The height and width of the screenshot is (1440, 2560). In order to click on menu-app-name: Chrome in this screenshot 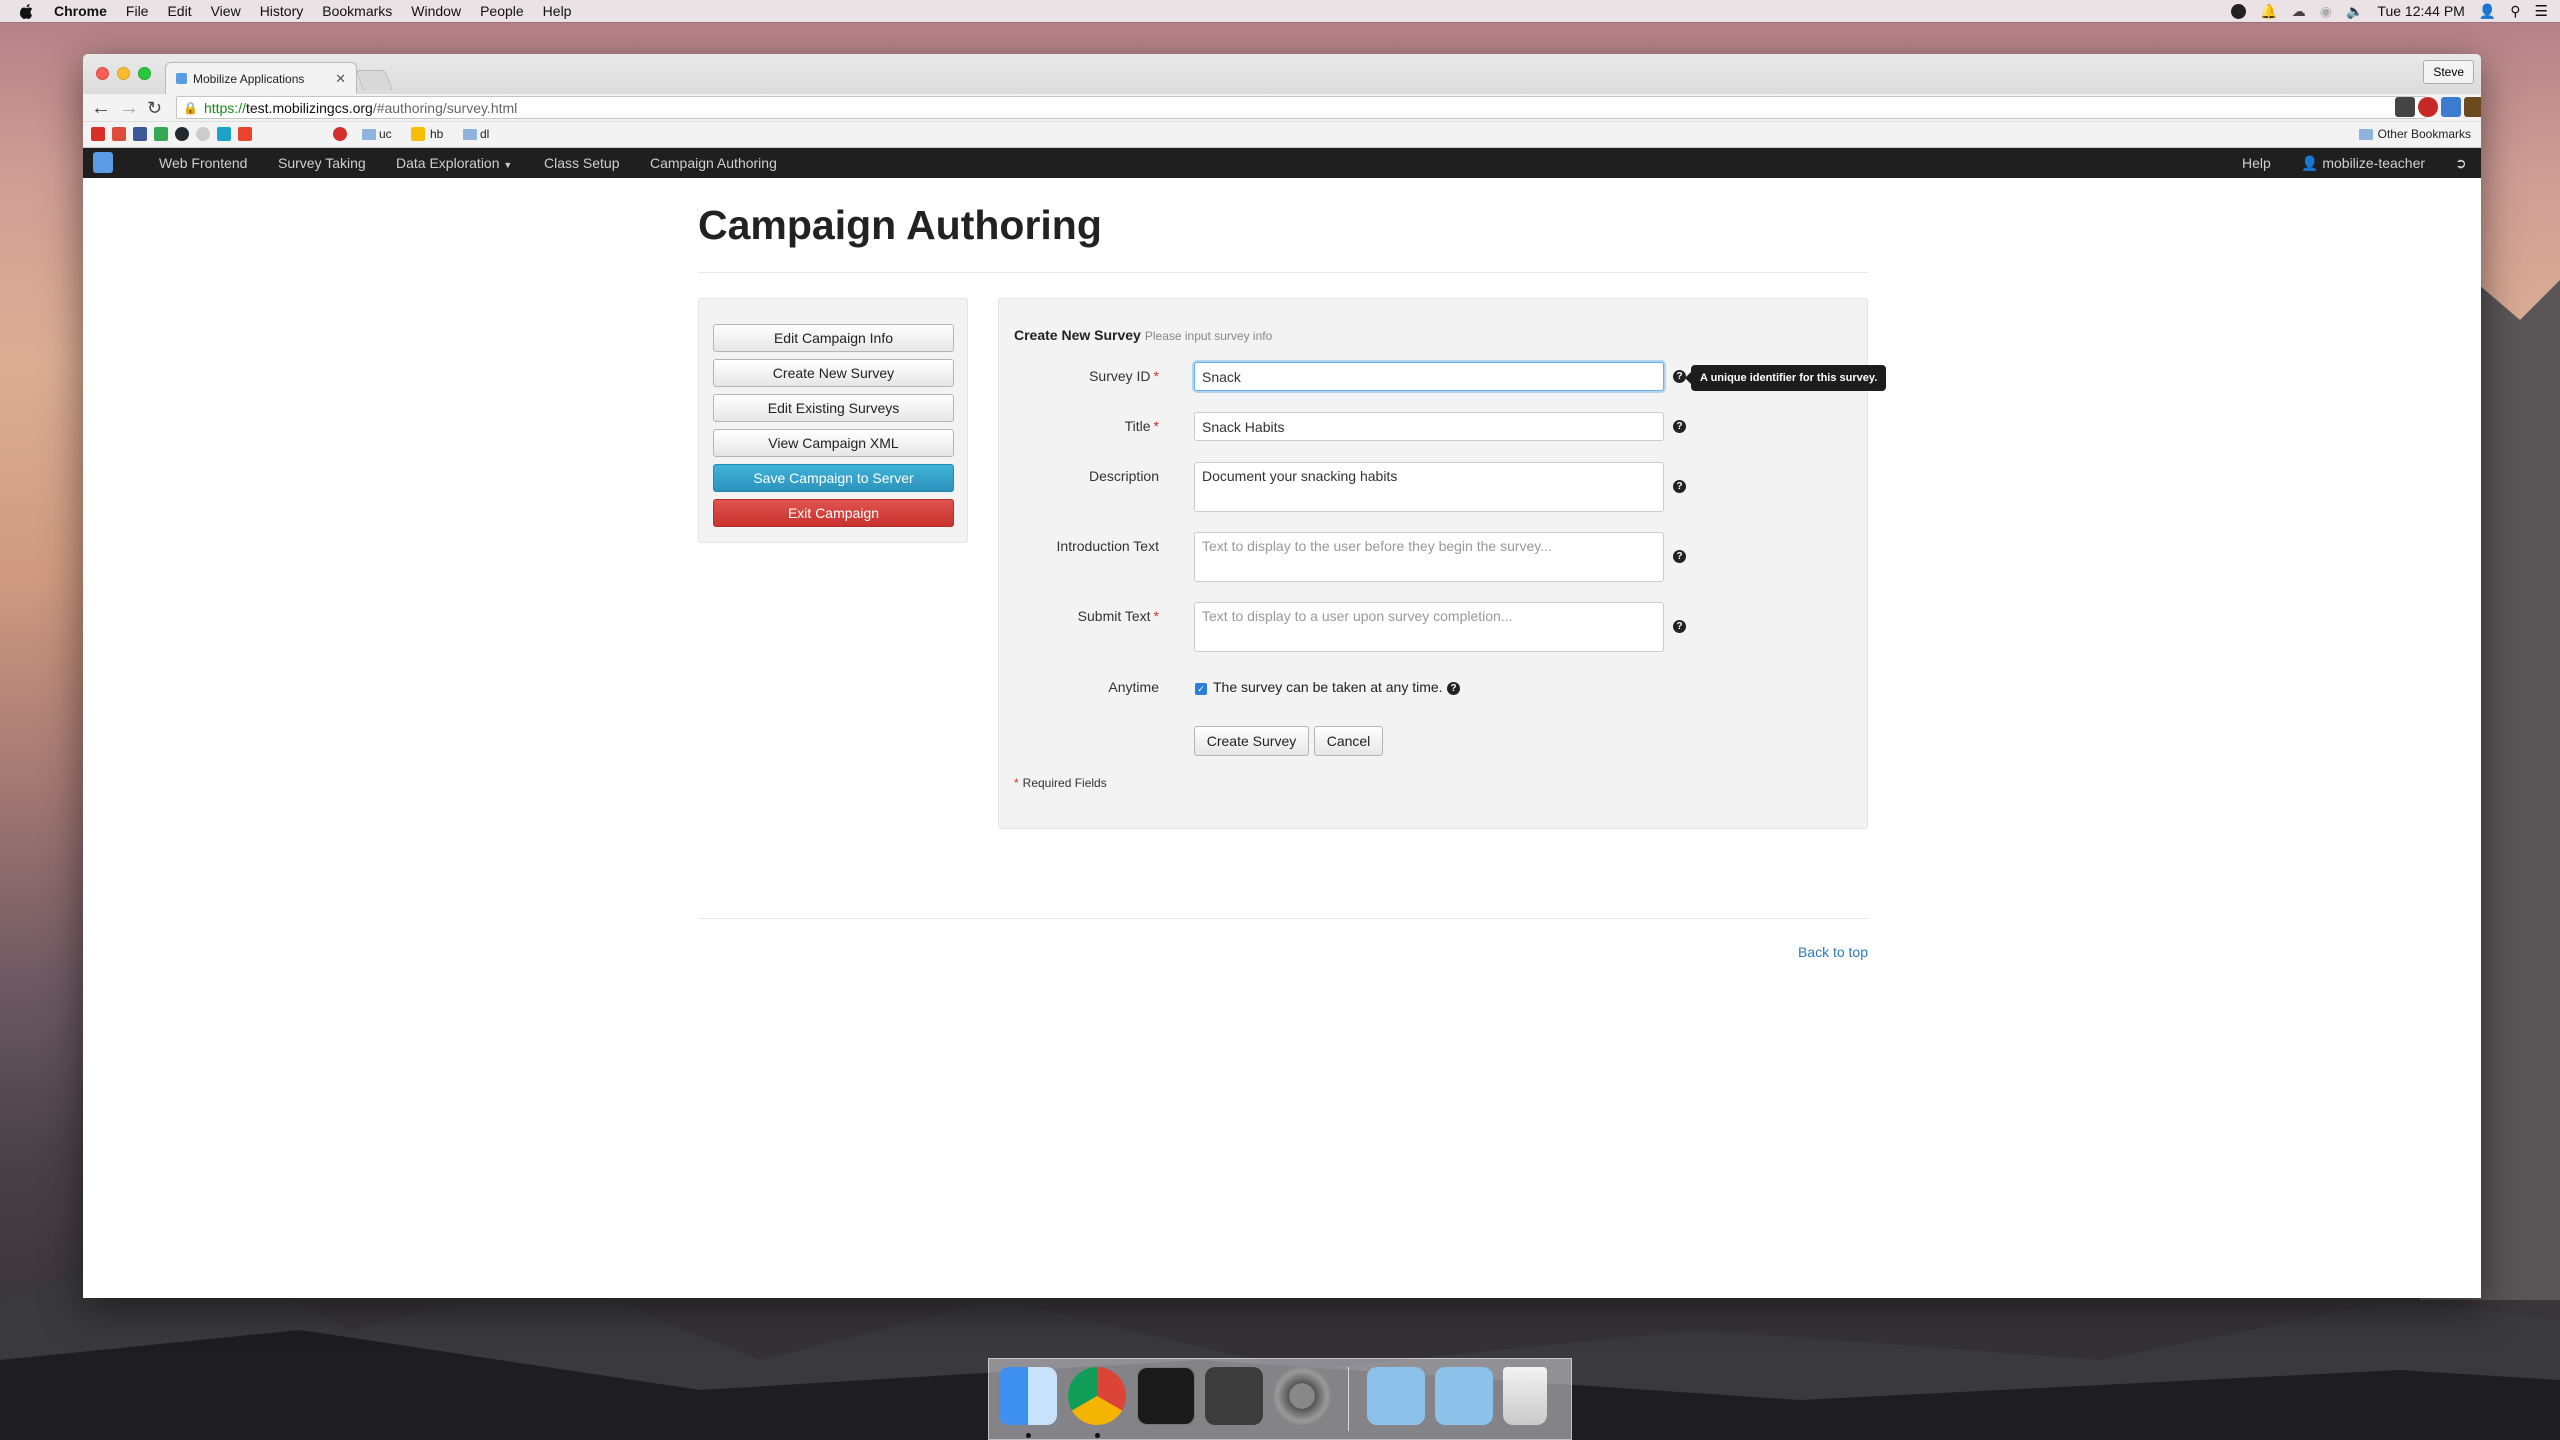, I will do `click(80, 11)`.